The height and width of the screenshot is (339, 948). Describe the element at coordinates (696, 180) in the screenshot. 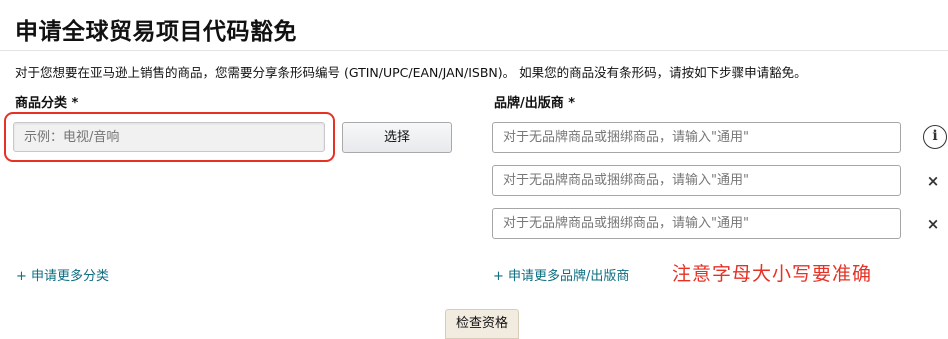

I see `brand-input-2: 对于无品牌商品或捆绑商品，请输入"通用"` at that location.